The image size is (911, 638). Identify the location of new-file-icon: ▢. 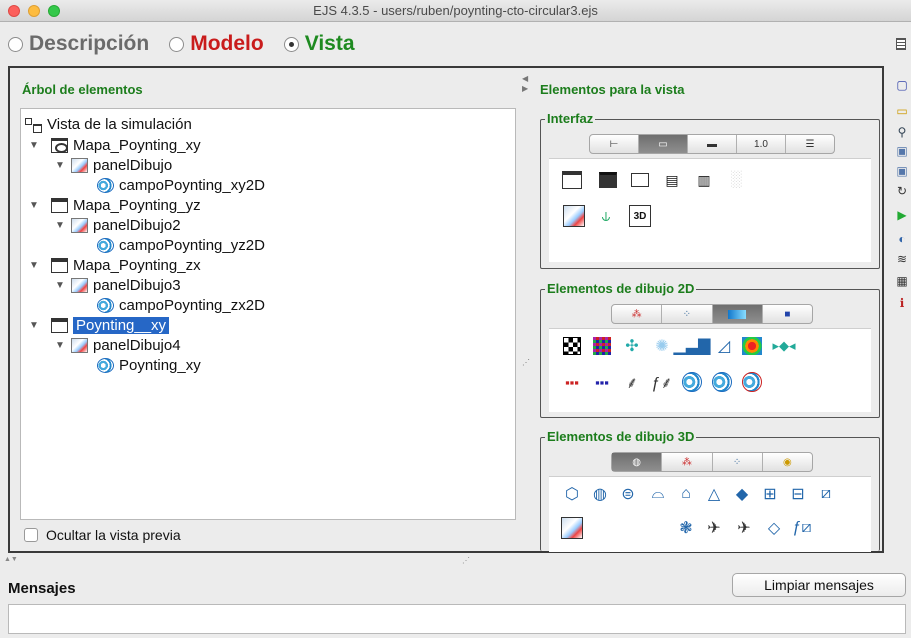
(902, 85).